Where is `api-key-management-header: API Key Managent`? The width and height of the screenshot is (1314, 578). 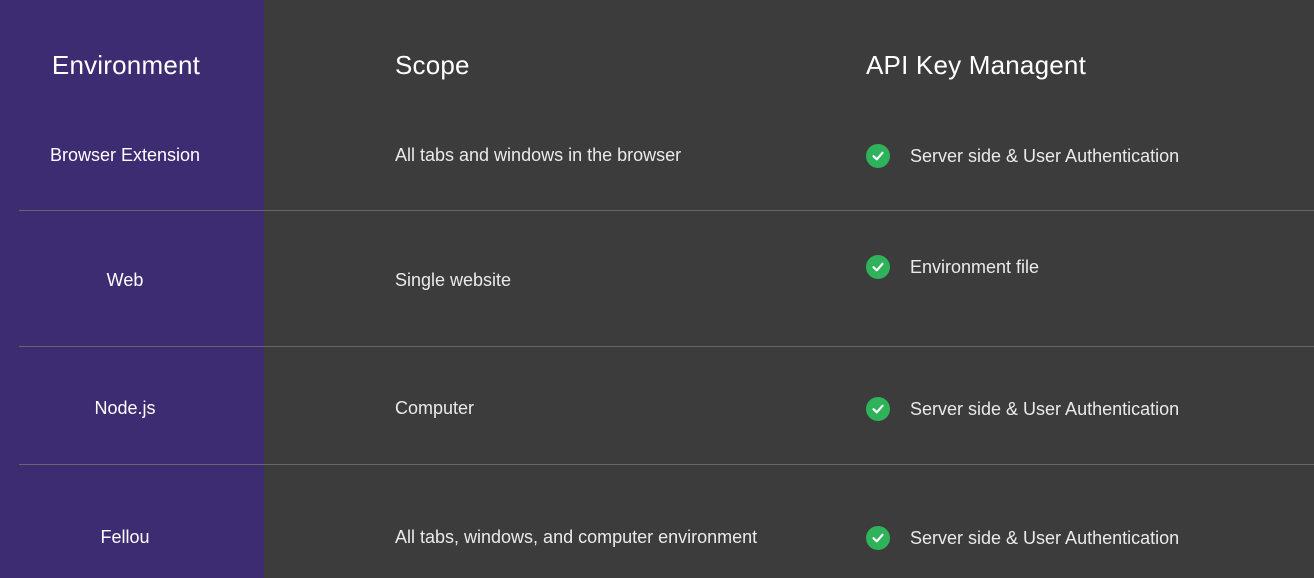
api-key-management-header: API Key Managent is located at coordinates (976, 65).